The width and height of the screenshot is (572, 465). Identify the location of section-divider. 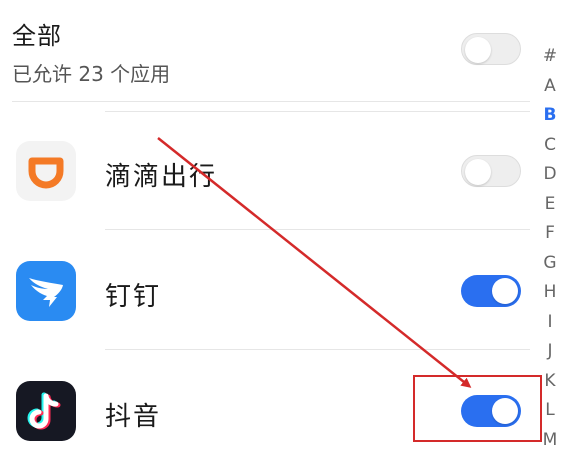
(271, 101).